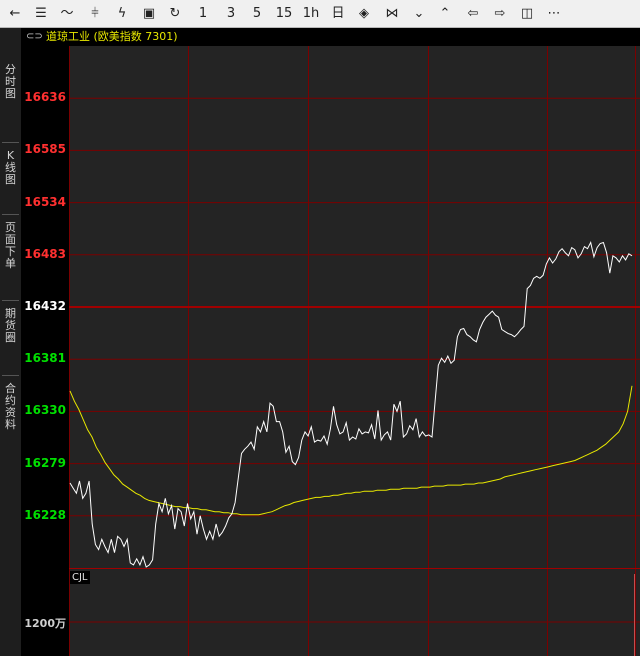 The width and height of the screenshot is (640, 656). I want to click on line-chart-icon: 〜, so click(67, 14).